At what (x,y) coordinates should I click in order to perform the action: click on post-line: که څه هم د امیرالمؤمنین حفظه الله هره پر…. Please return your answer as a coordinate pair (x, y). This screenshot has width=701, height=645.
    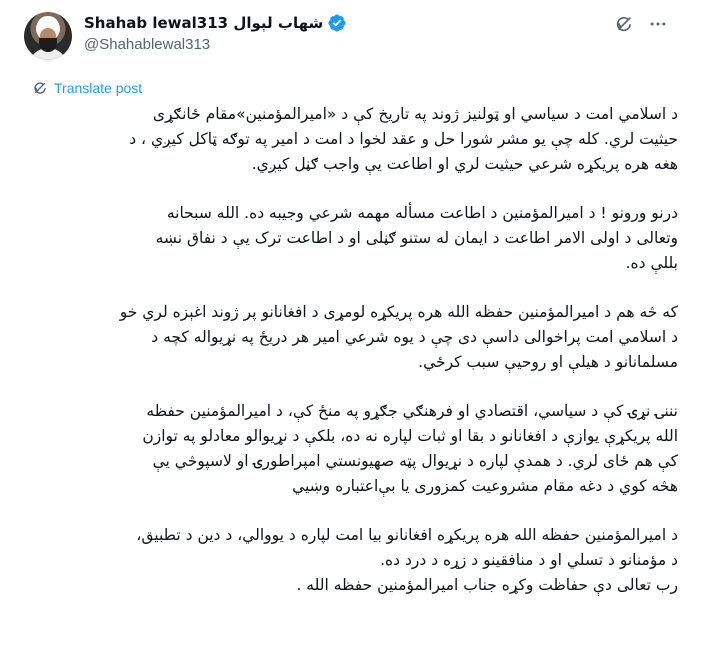
    Looking at the image, I should click on (398, 312).